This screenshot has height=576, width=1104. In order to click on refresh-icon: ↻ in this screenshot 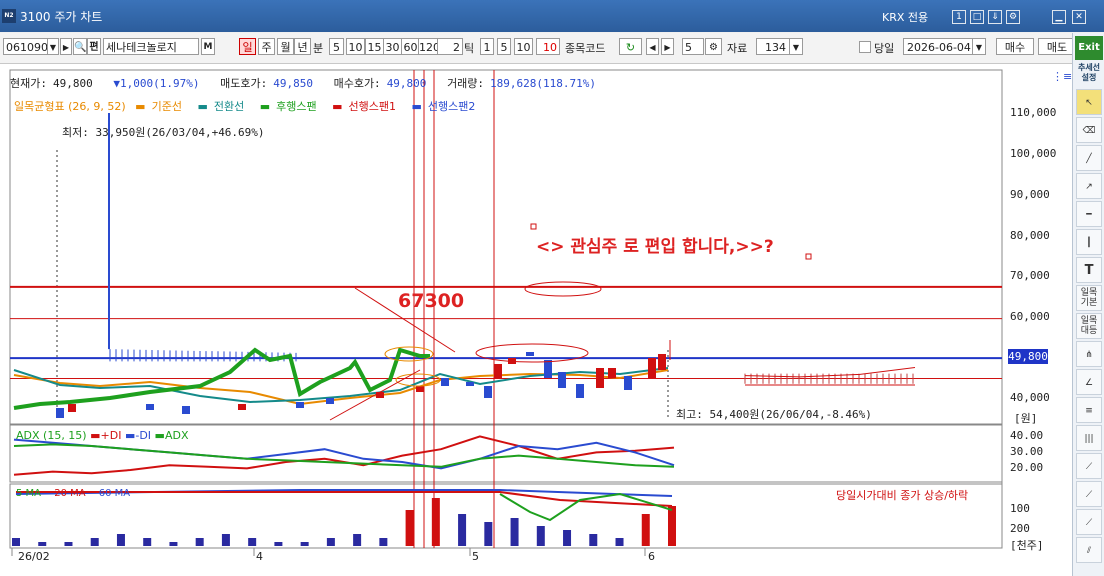, I will do `click(630, 46)`.